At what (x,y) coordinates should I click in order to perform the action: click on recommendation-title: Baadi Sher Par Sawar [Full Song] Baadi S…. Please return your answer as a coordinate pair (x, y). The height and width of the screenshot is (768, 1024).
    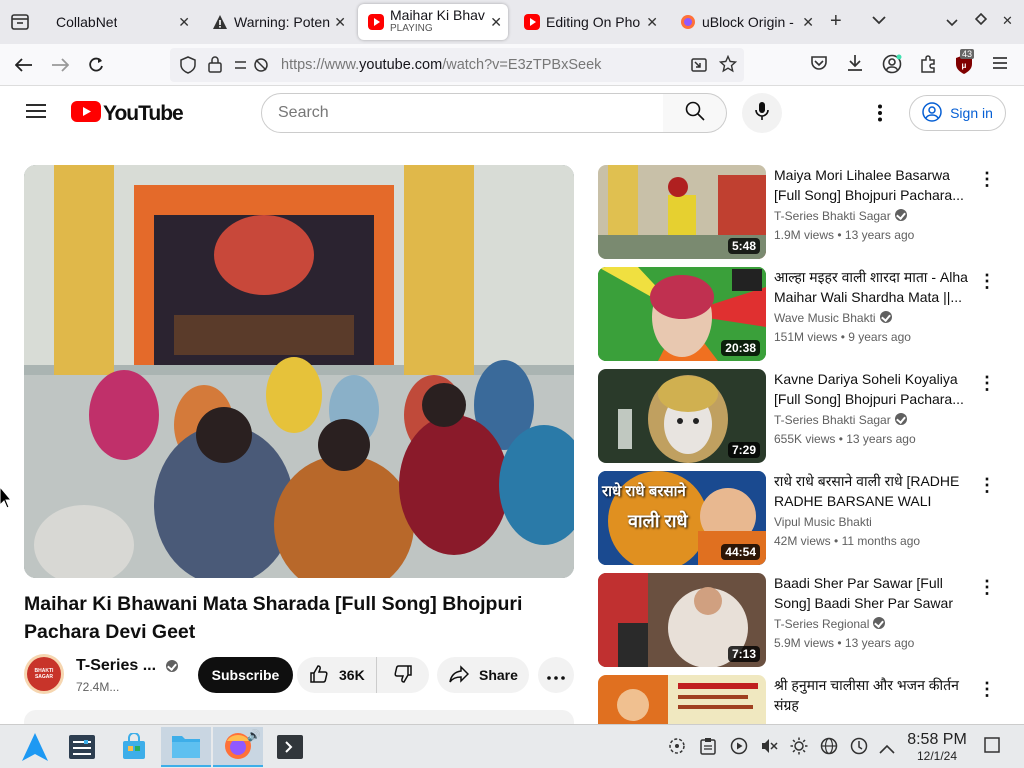
    Looking at the image, I should click on (874, 593).